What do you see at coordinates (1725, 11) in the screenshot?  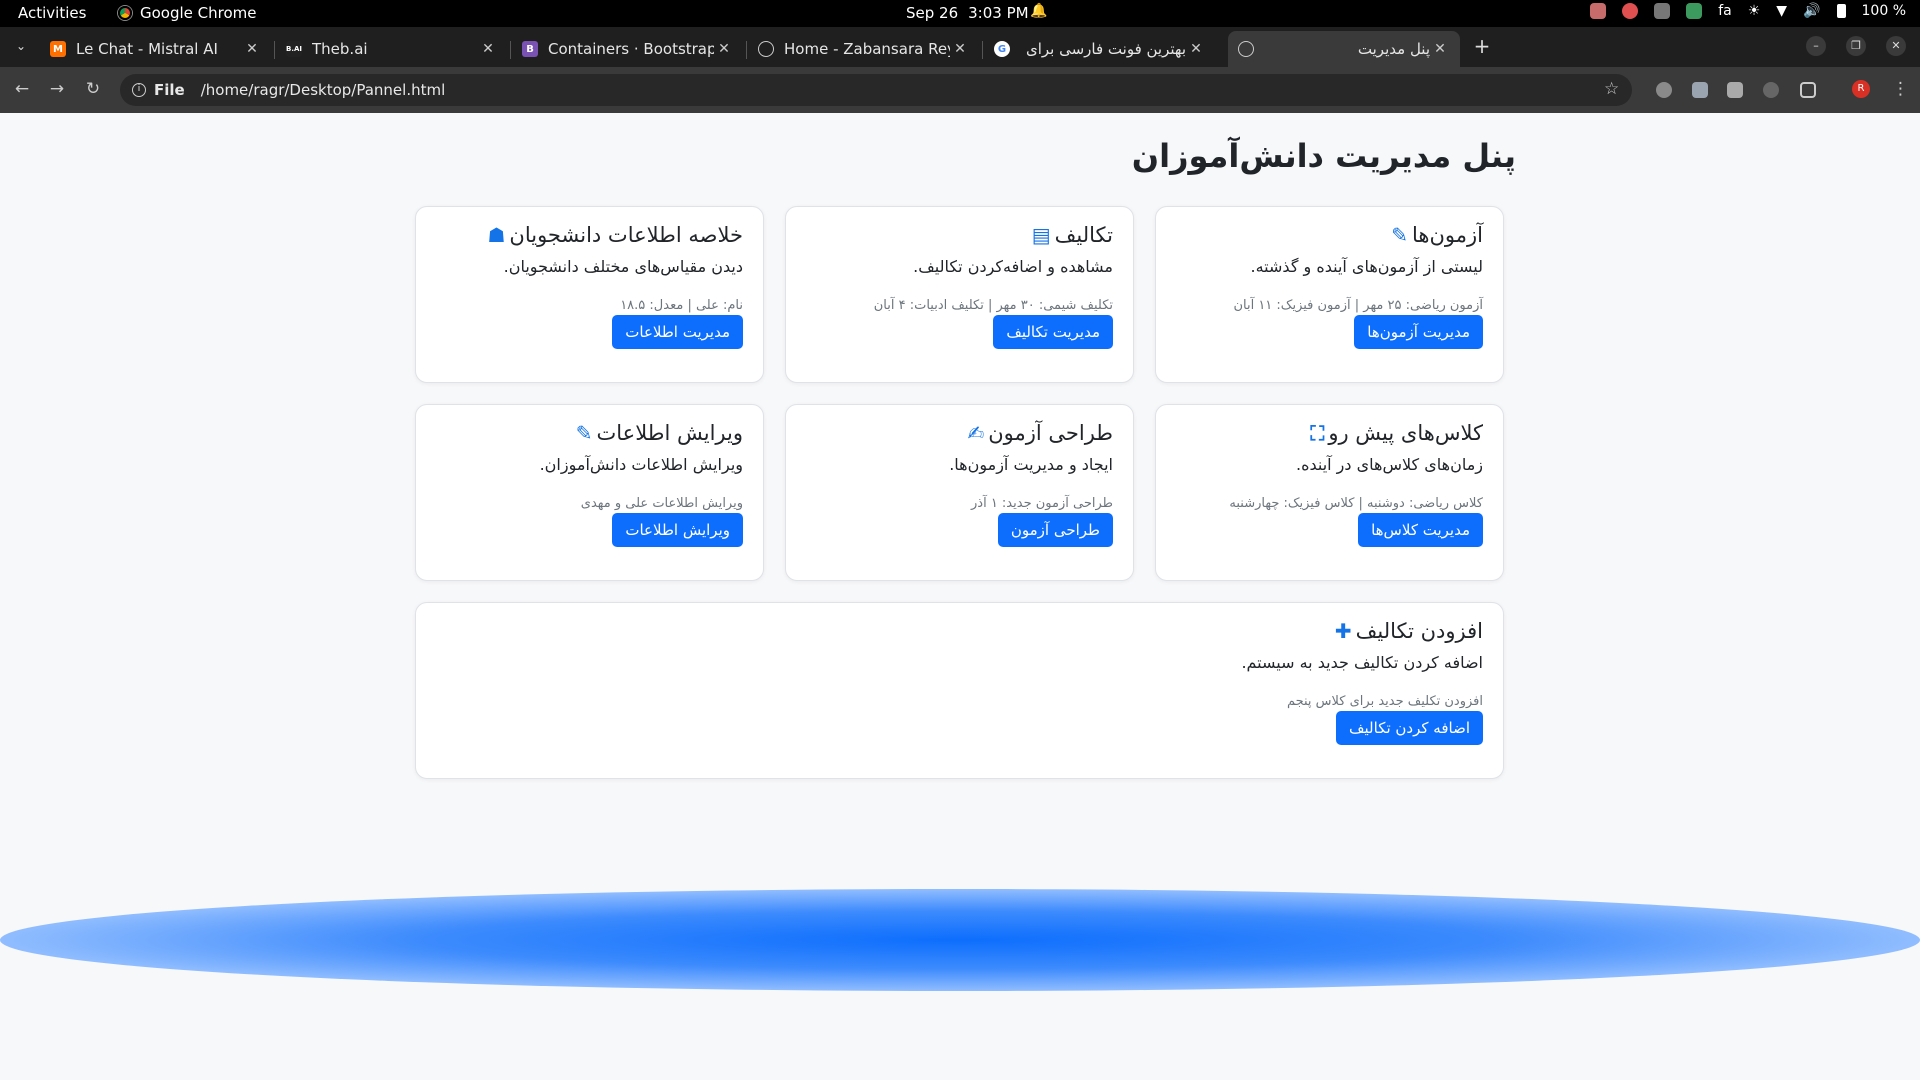 I see `keyboard-layout-indicator: fa` at bounding box center [1725, 11].